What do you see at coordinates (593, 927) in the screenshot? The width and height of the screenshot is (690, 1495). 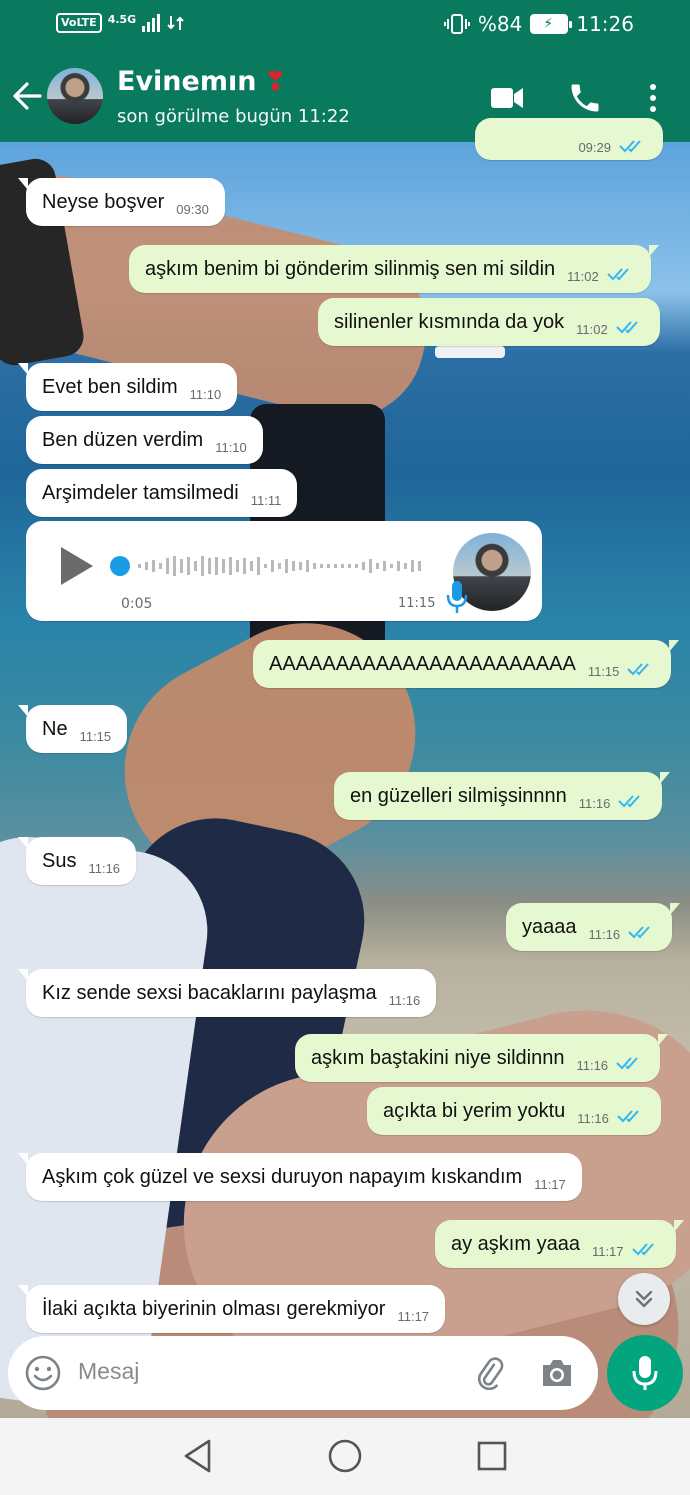 I see `message-bubble-outgoing: yaaaa 11:16` at bounding box center [593, 927].